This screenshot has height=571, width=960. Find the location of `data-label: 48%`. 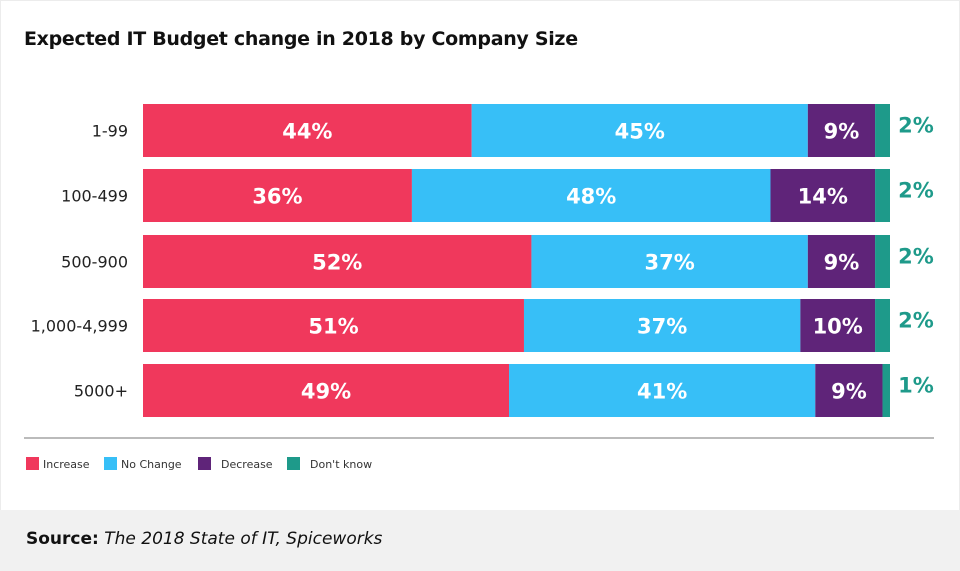

data-label: 48% is located at coordinates (591, 197).